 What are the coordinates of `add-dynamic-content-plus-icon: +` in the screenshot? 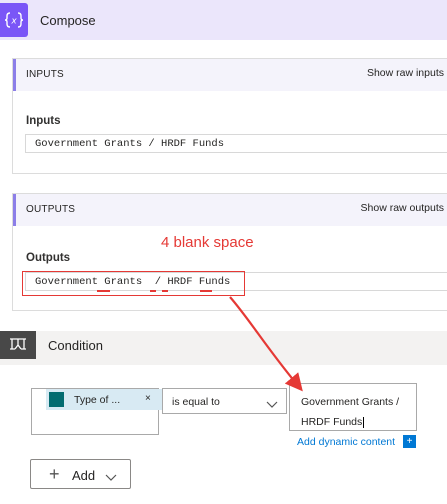 It's located at (409, 441).